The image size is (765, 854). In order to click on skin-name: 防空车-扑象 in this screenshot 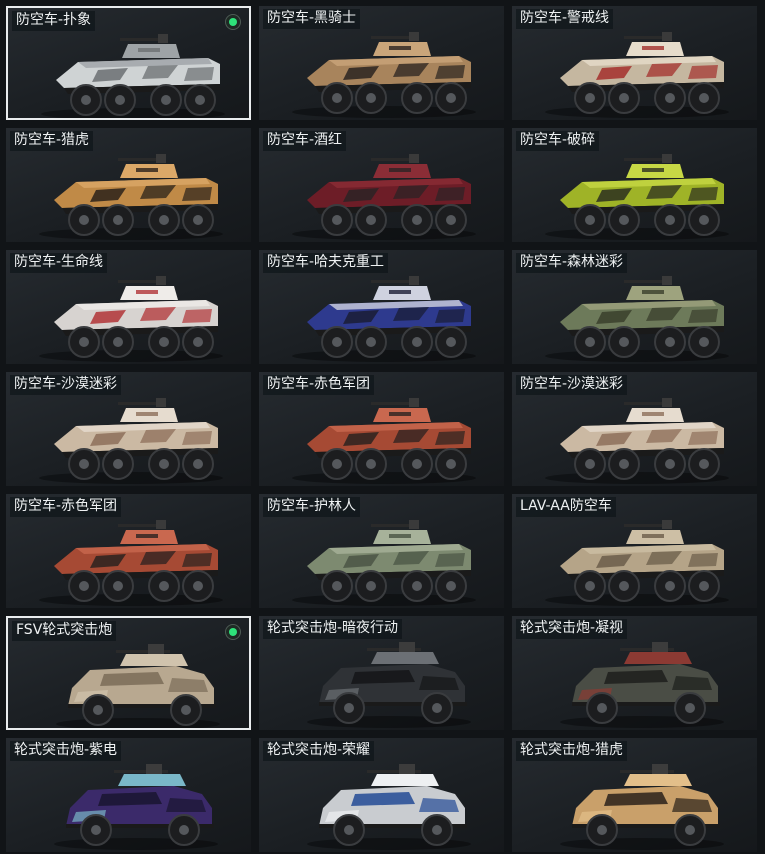, I will do `click(54, 21)`.